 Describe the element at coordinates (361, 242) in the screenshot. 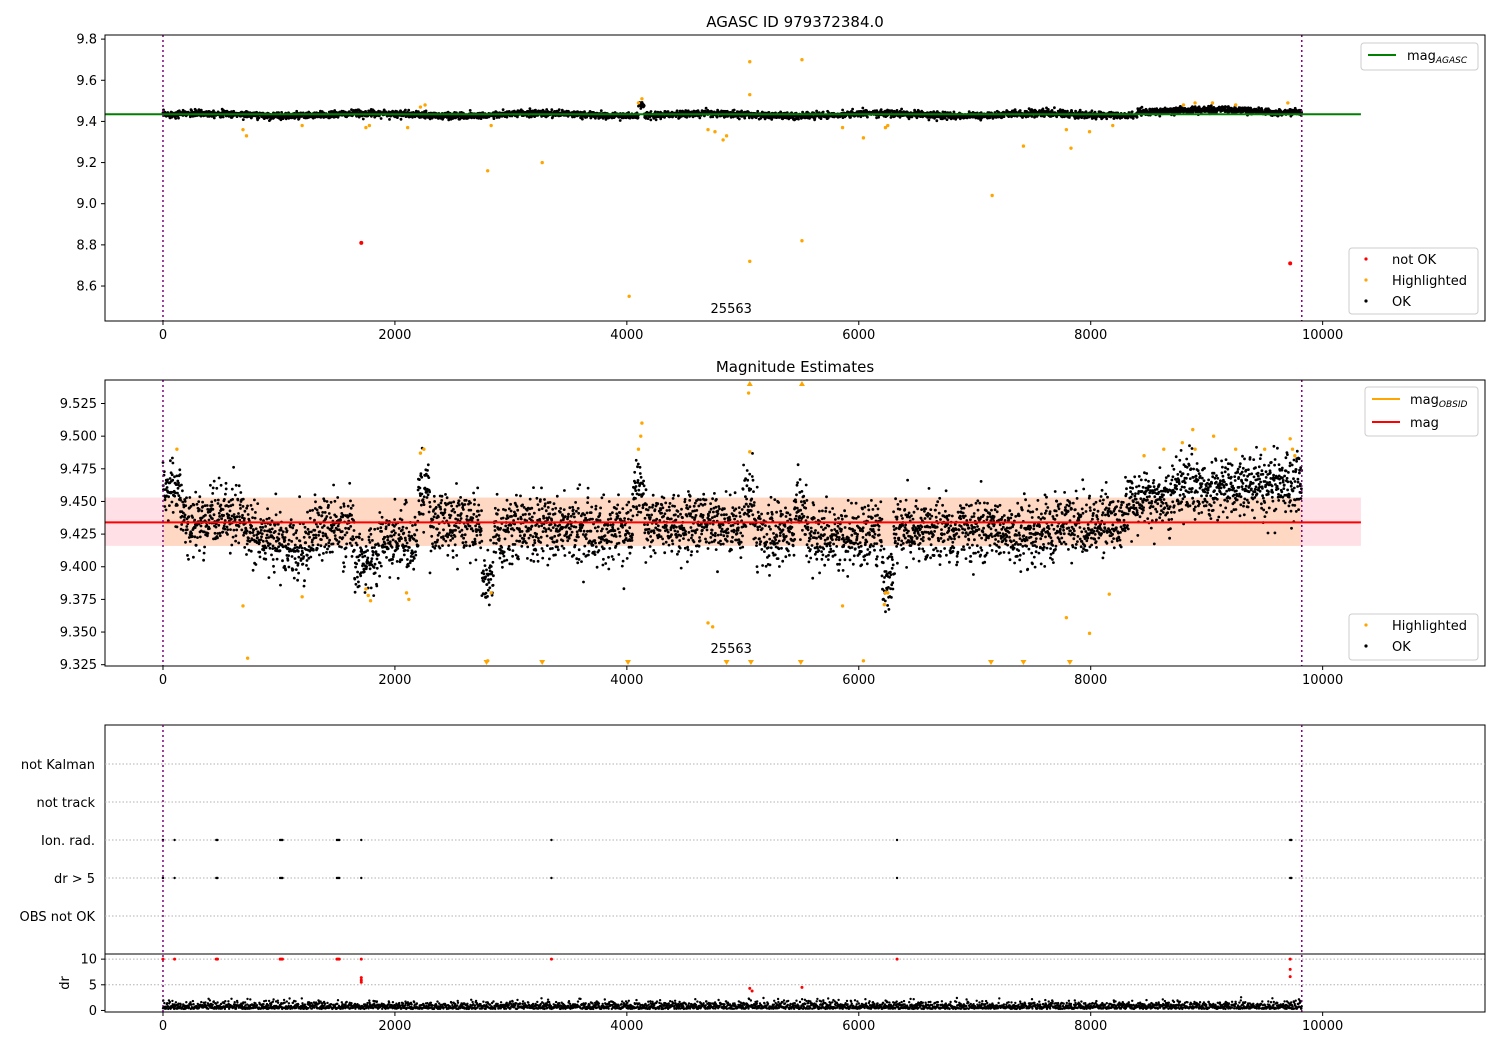

I see `not-ok-point` at that location.